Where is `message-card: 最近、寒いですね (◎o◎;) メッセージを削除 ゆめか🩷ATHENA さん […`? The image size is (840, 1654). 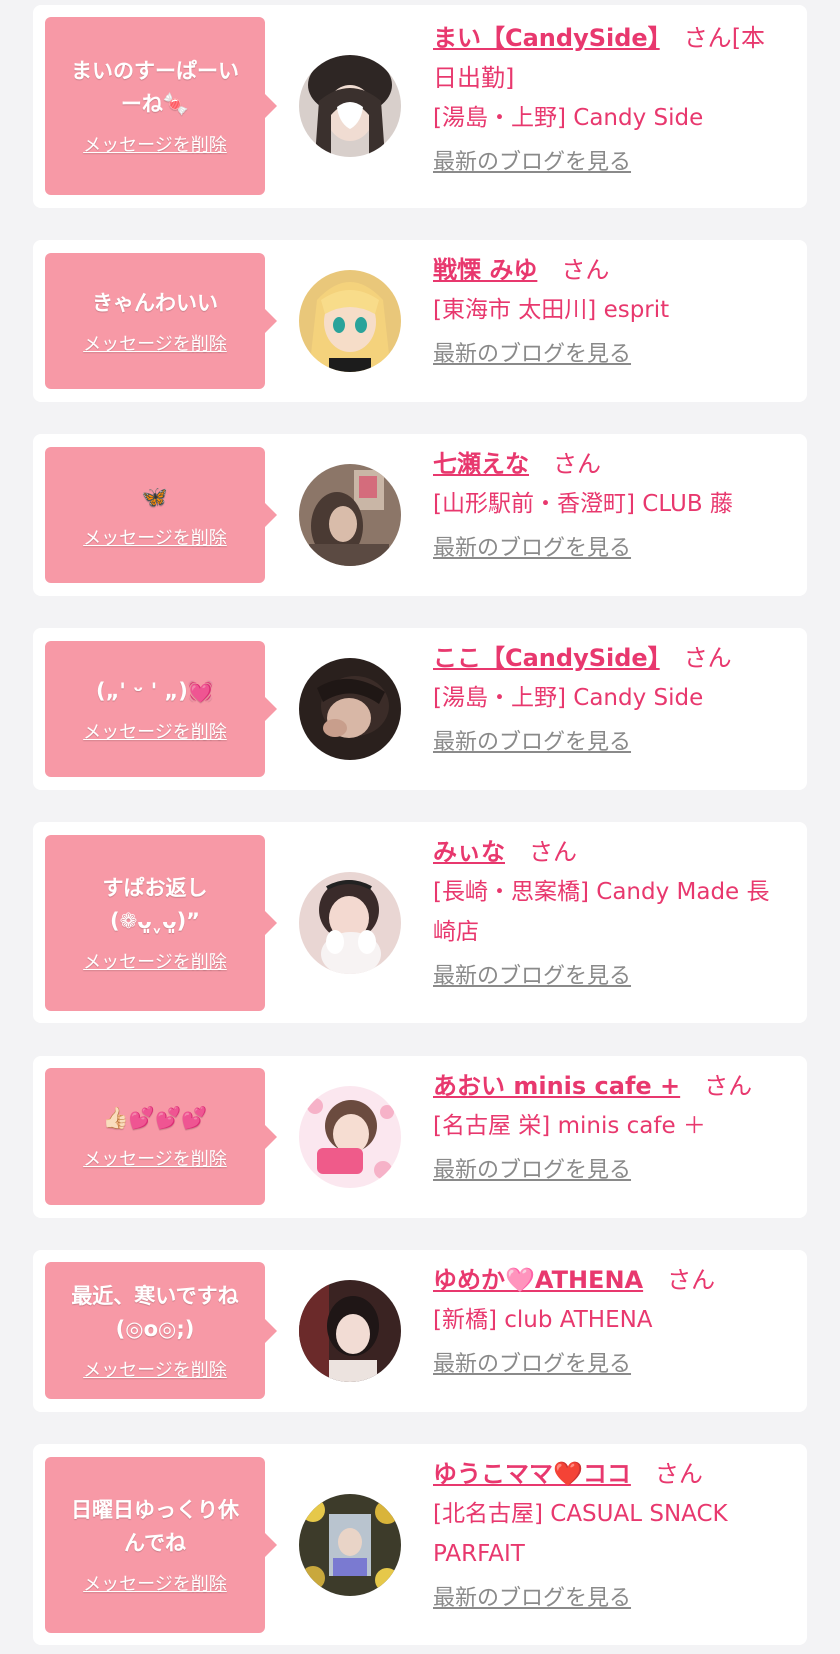 message-card: 最近、寒いですね (◎o◎;) メッセージを削除 ゆめか🩷ATHENA さん [… is located at coordinates (420, 1331).